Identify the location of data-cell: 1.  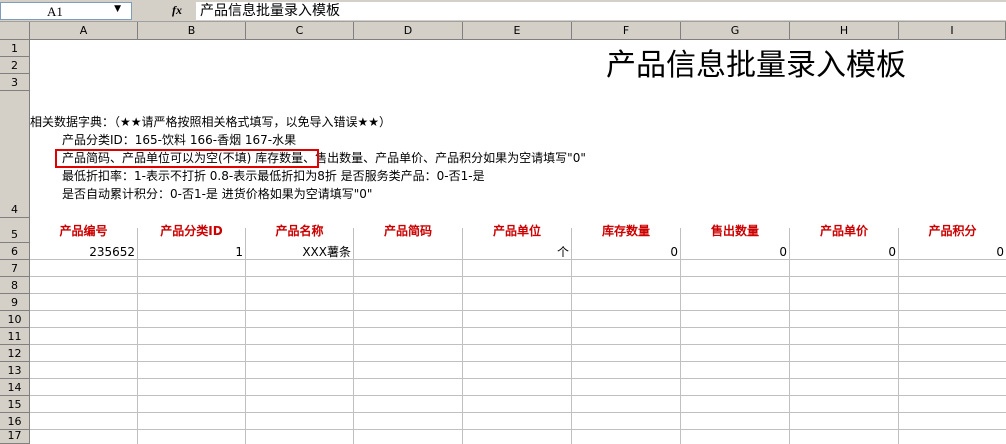
(191, 252).